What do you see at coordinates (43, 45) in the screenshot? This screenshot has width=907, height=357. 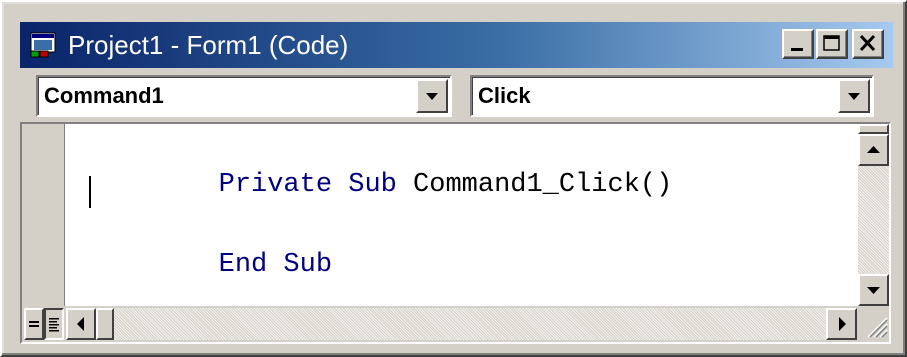 I see `form-app-icon` at bounding box center [43, 45].